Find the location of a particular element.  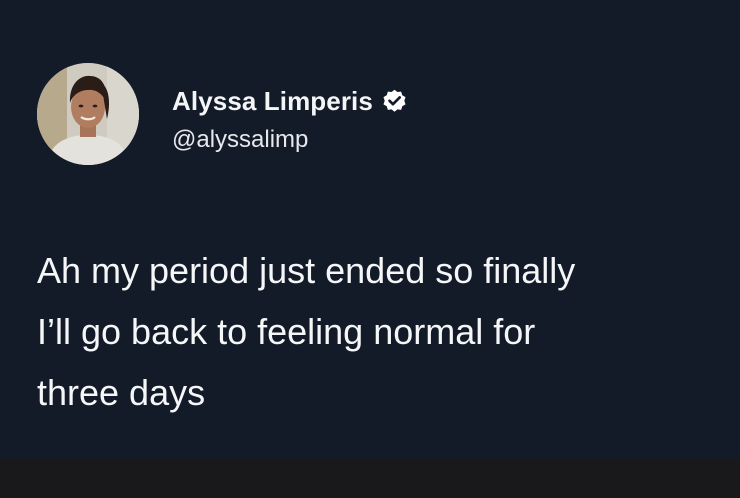

avatar-photo-icon is located at coordinates (88, 114).